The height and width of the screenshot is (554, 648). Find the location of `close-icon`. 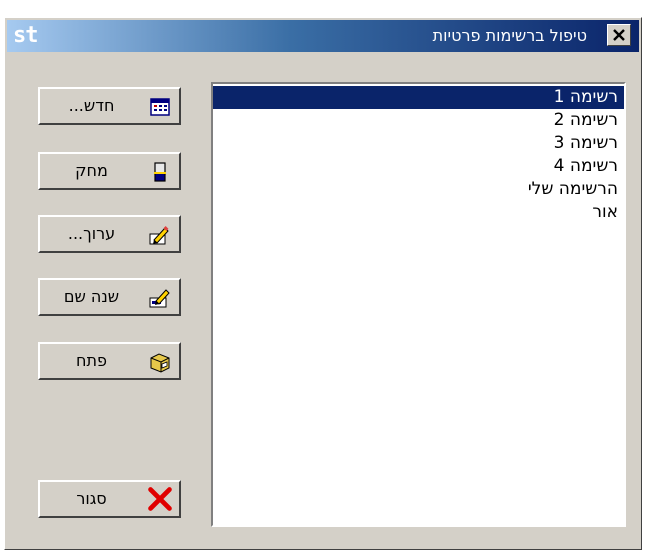

close-icon is located at coordinates (619, 35).